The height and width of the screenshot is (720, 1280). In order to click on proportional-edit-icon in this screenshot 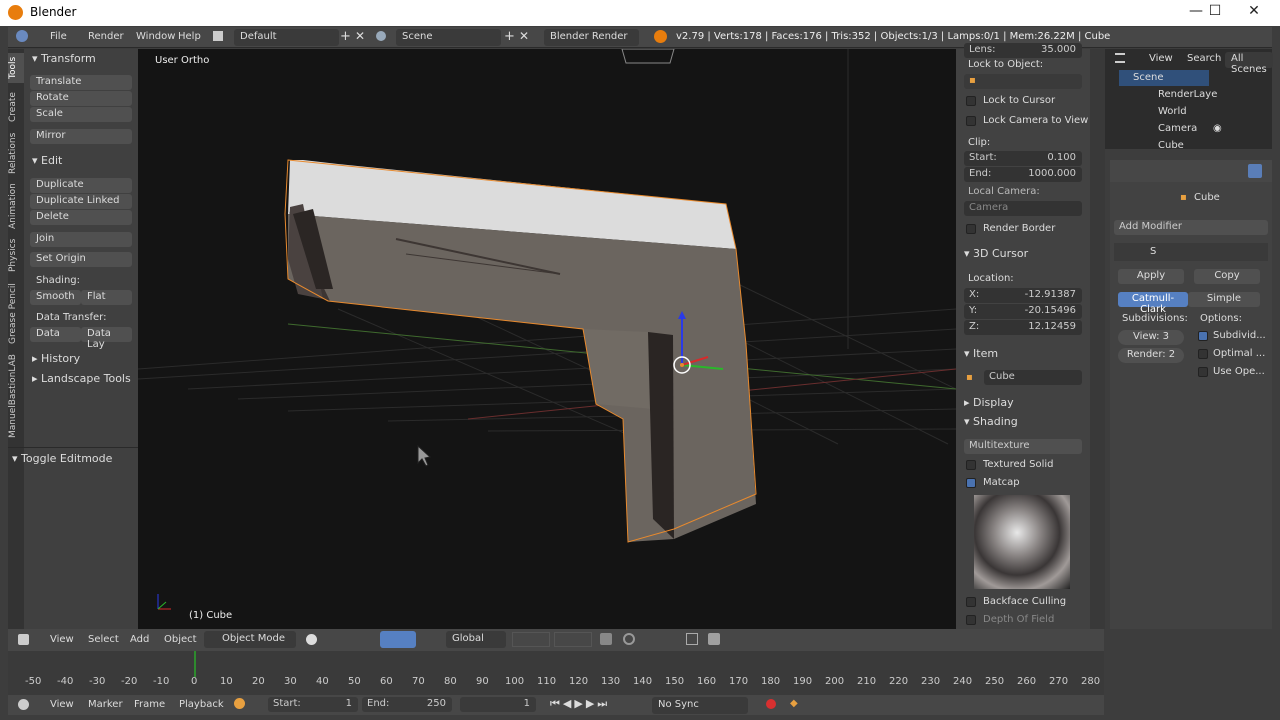, I will do `click(629, 639)`.